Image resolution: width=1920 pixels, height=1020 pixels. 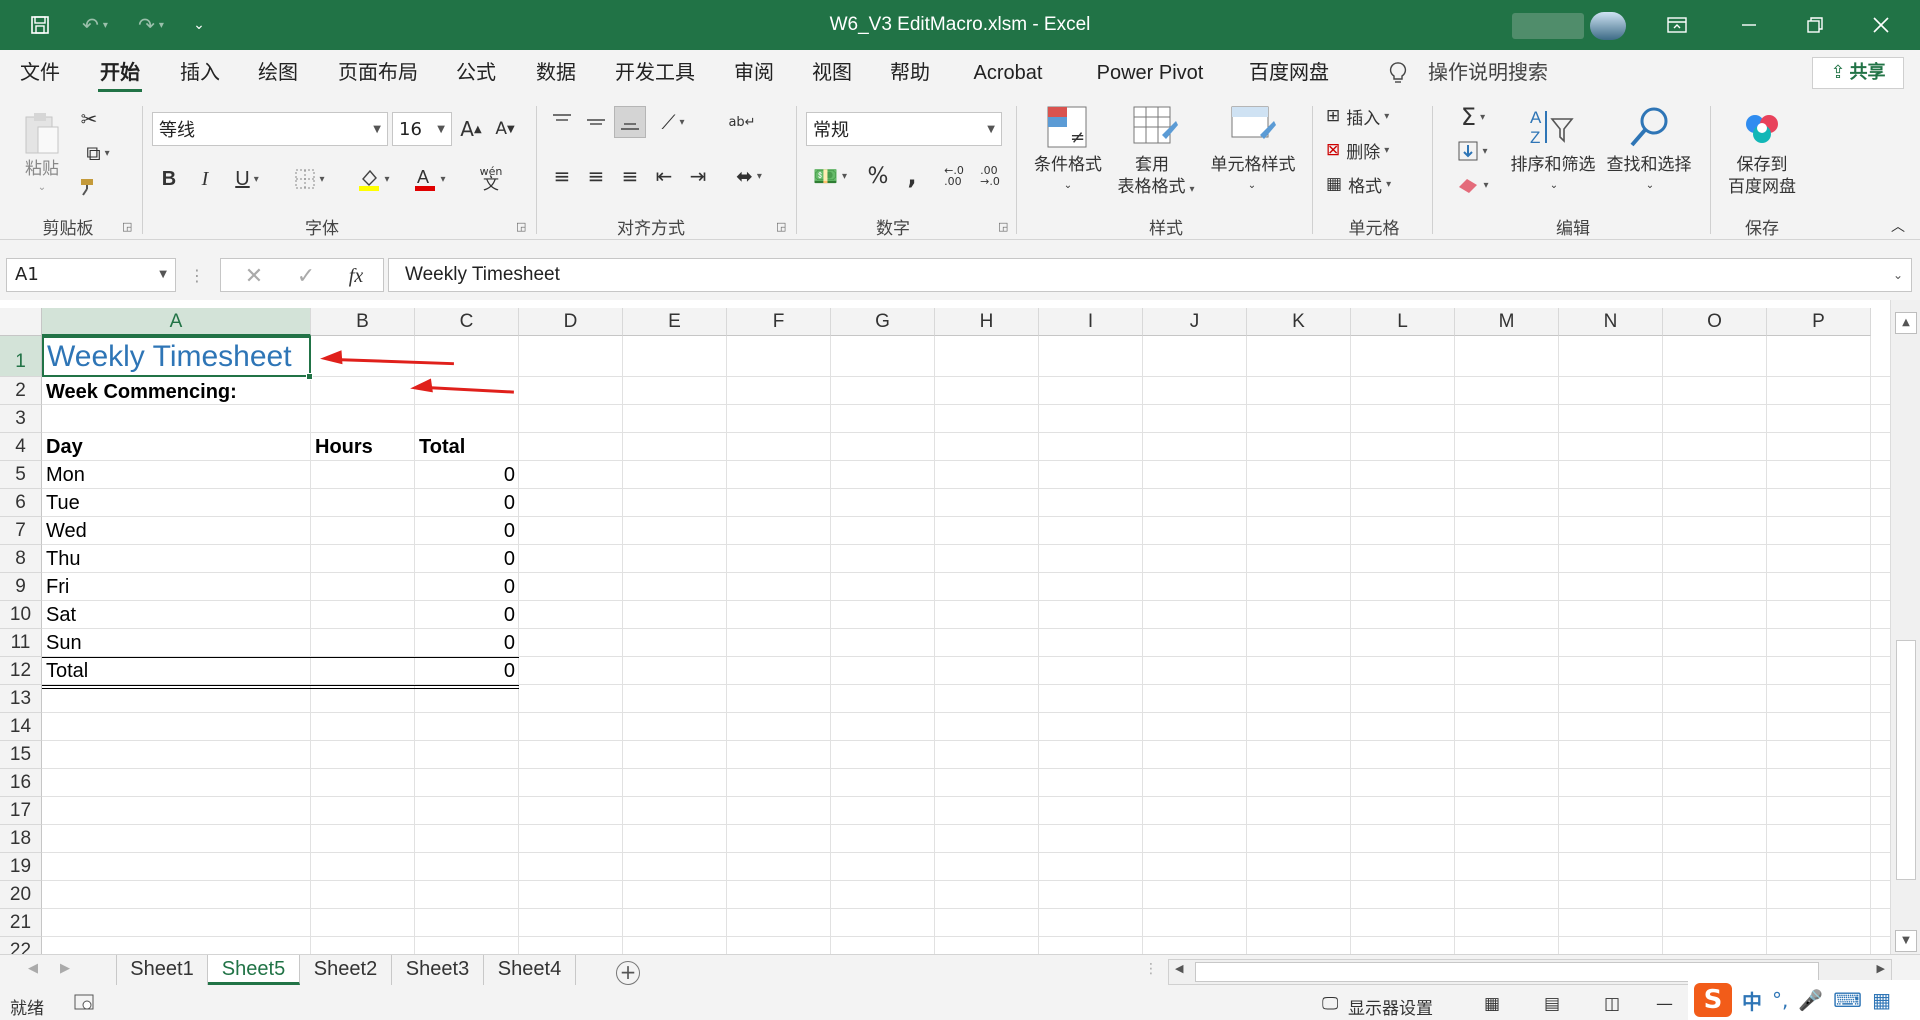 What do you see at coordinates (1151, 969) in the screenshot?
I see `tab-split-grip-icon: ⋮` at bounding box center [1151, 969].